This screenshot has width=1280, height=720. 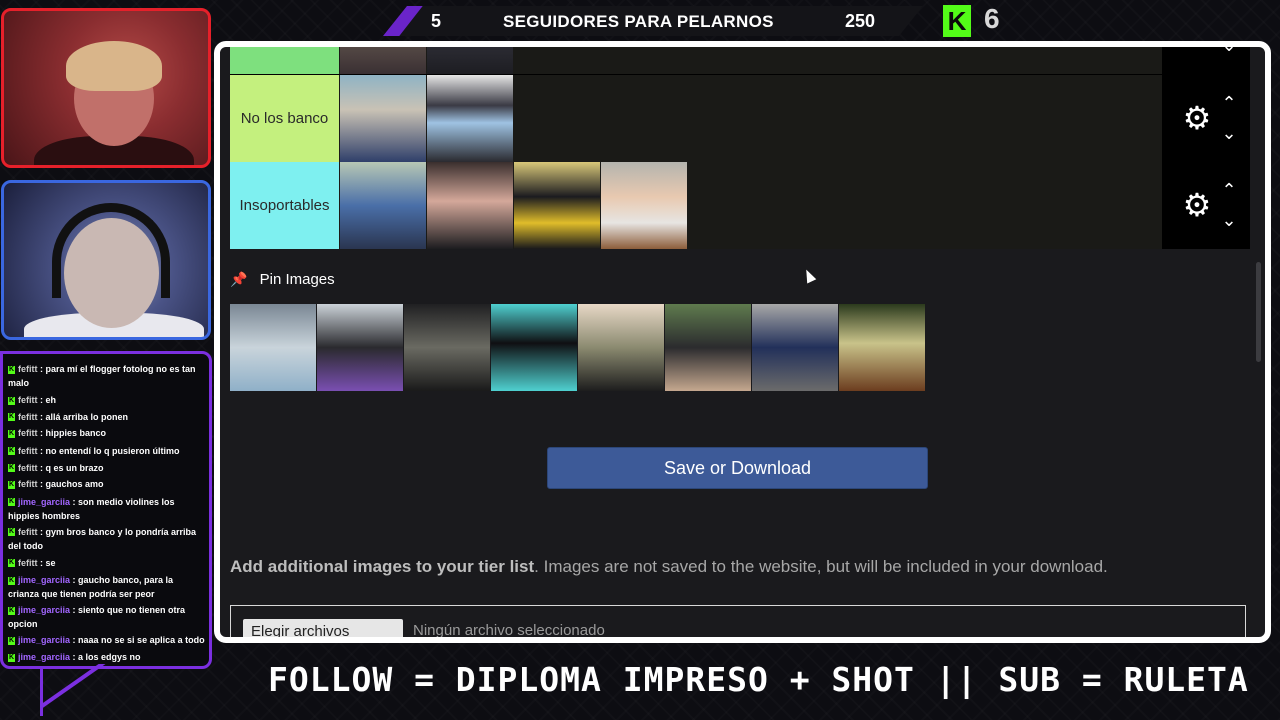 What do you see at coordinates (740, 60) in the screenshot?
I see `tier-row: ⌄` at bounding box center [740, 60].